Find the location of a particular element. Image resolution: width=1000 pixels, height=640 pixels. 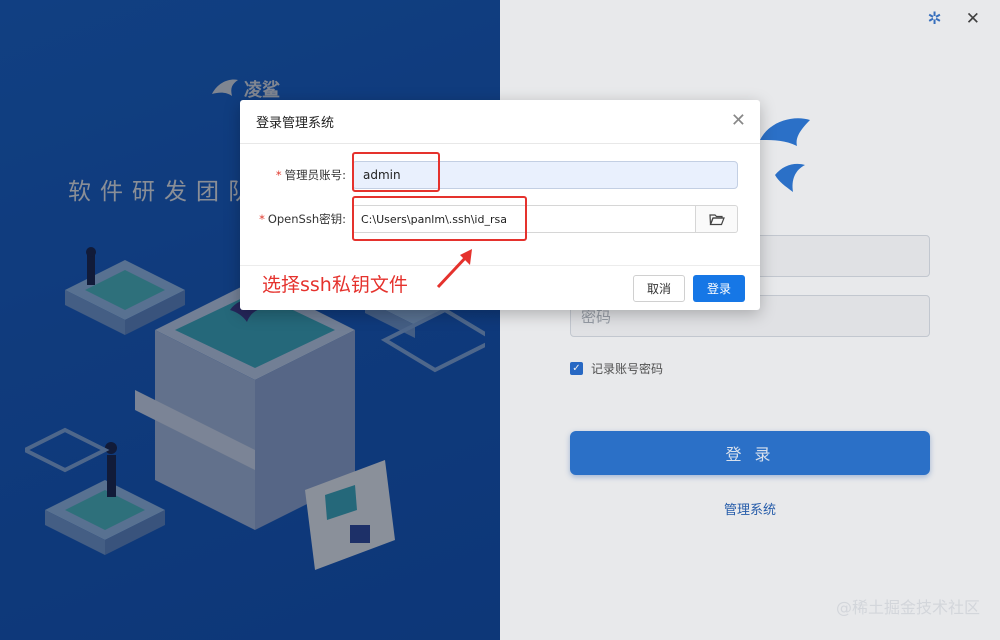

browse-folder-button is located at coordinates (717, 219).